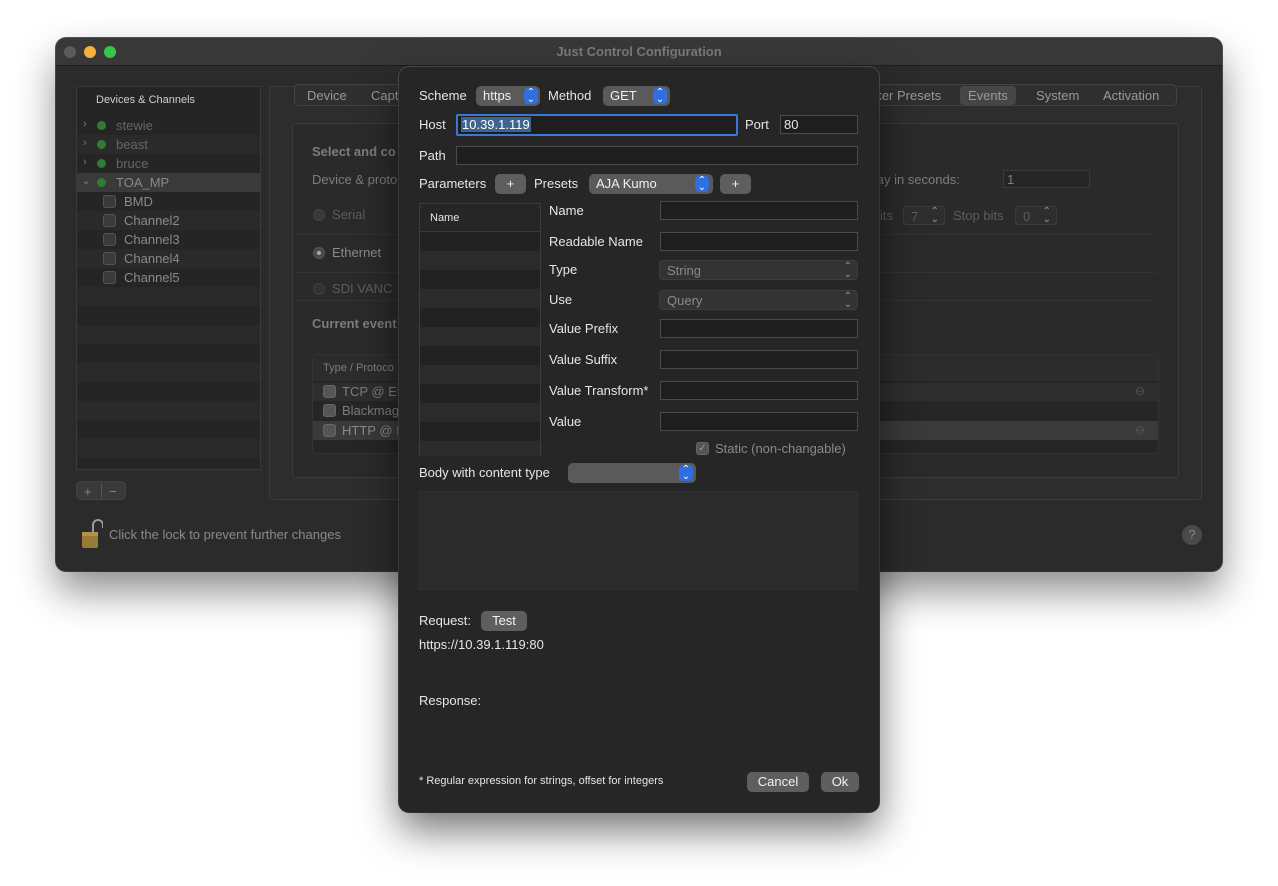  Describe the element at coordinates (168, 296) in the screenshot. I see `sidebar-empty-row` at that location.